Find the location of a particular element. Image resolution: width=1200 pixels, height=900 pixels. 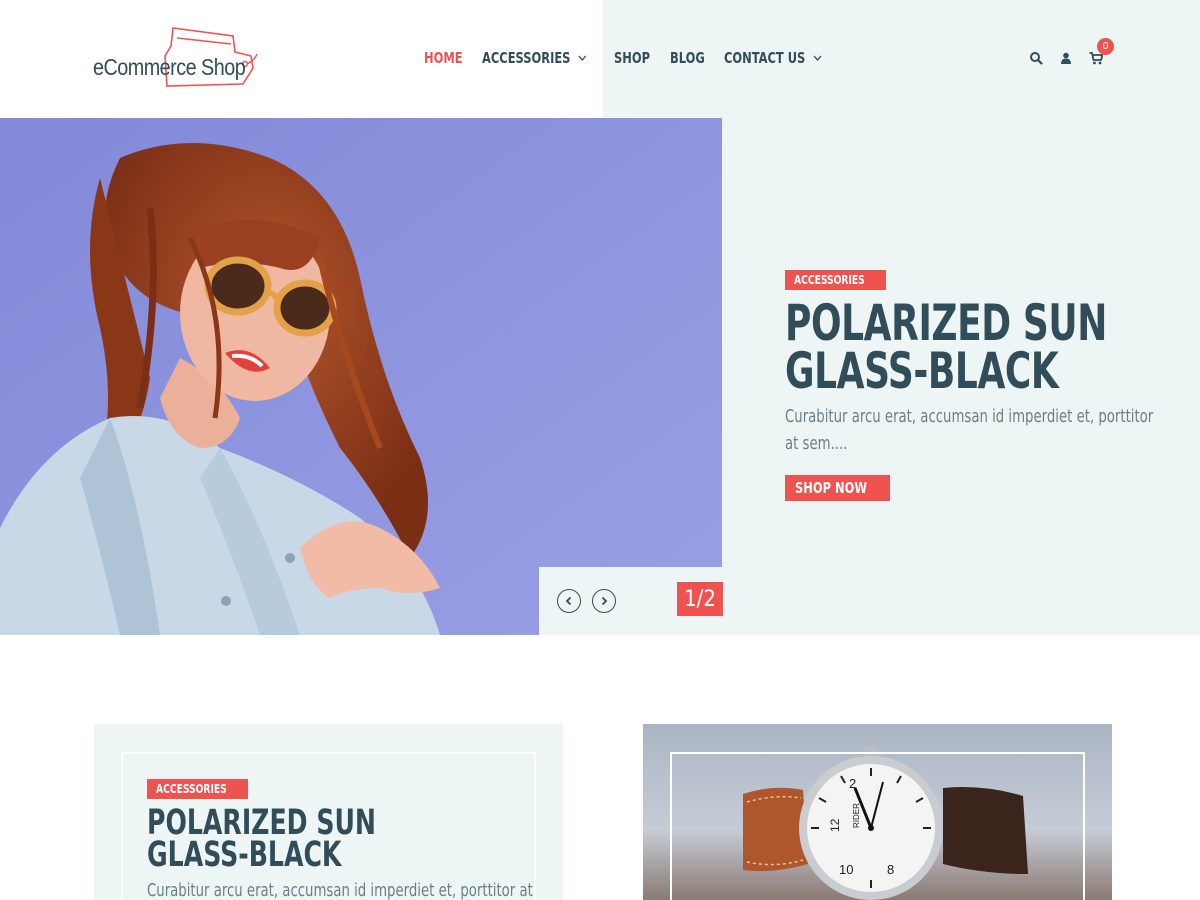

nav-item-label: HOME is located at coordinates (443, 58).